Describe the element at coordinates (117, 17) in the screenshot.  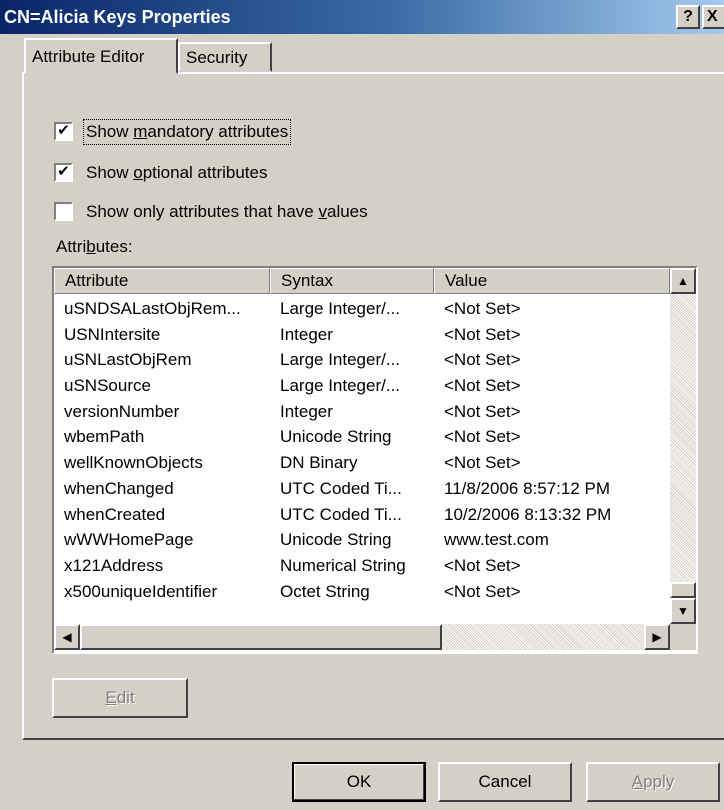
I see `window-title: CN=Alicia Keys Properties` at that location.